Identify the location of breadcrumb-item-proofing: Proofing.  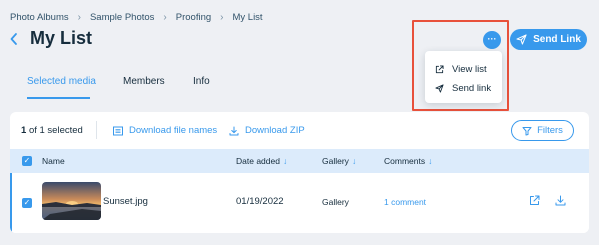
(193, 17).